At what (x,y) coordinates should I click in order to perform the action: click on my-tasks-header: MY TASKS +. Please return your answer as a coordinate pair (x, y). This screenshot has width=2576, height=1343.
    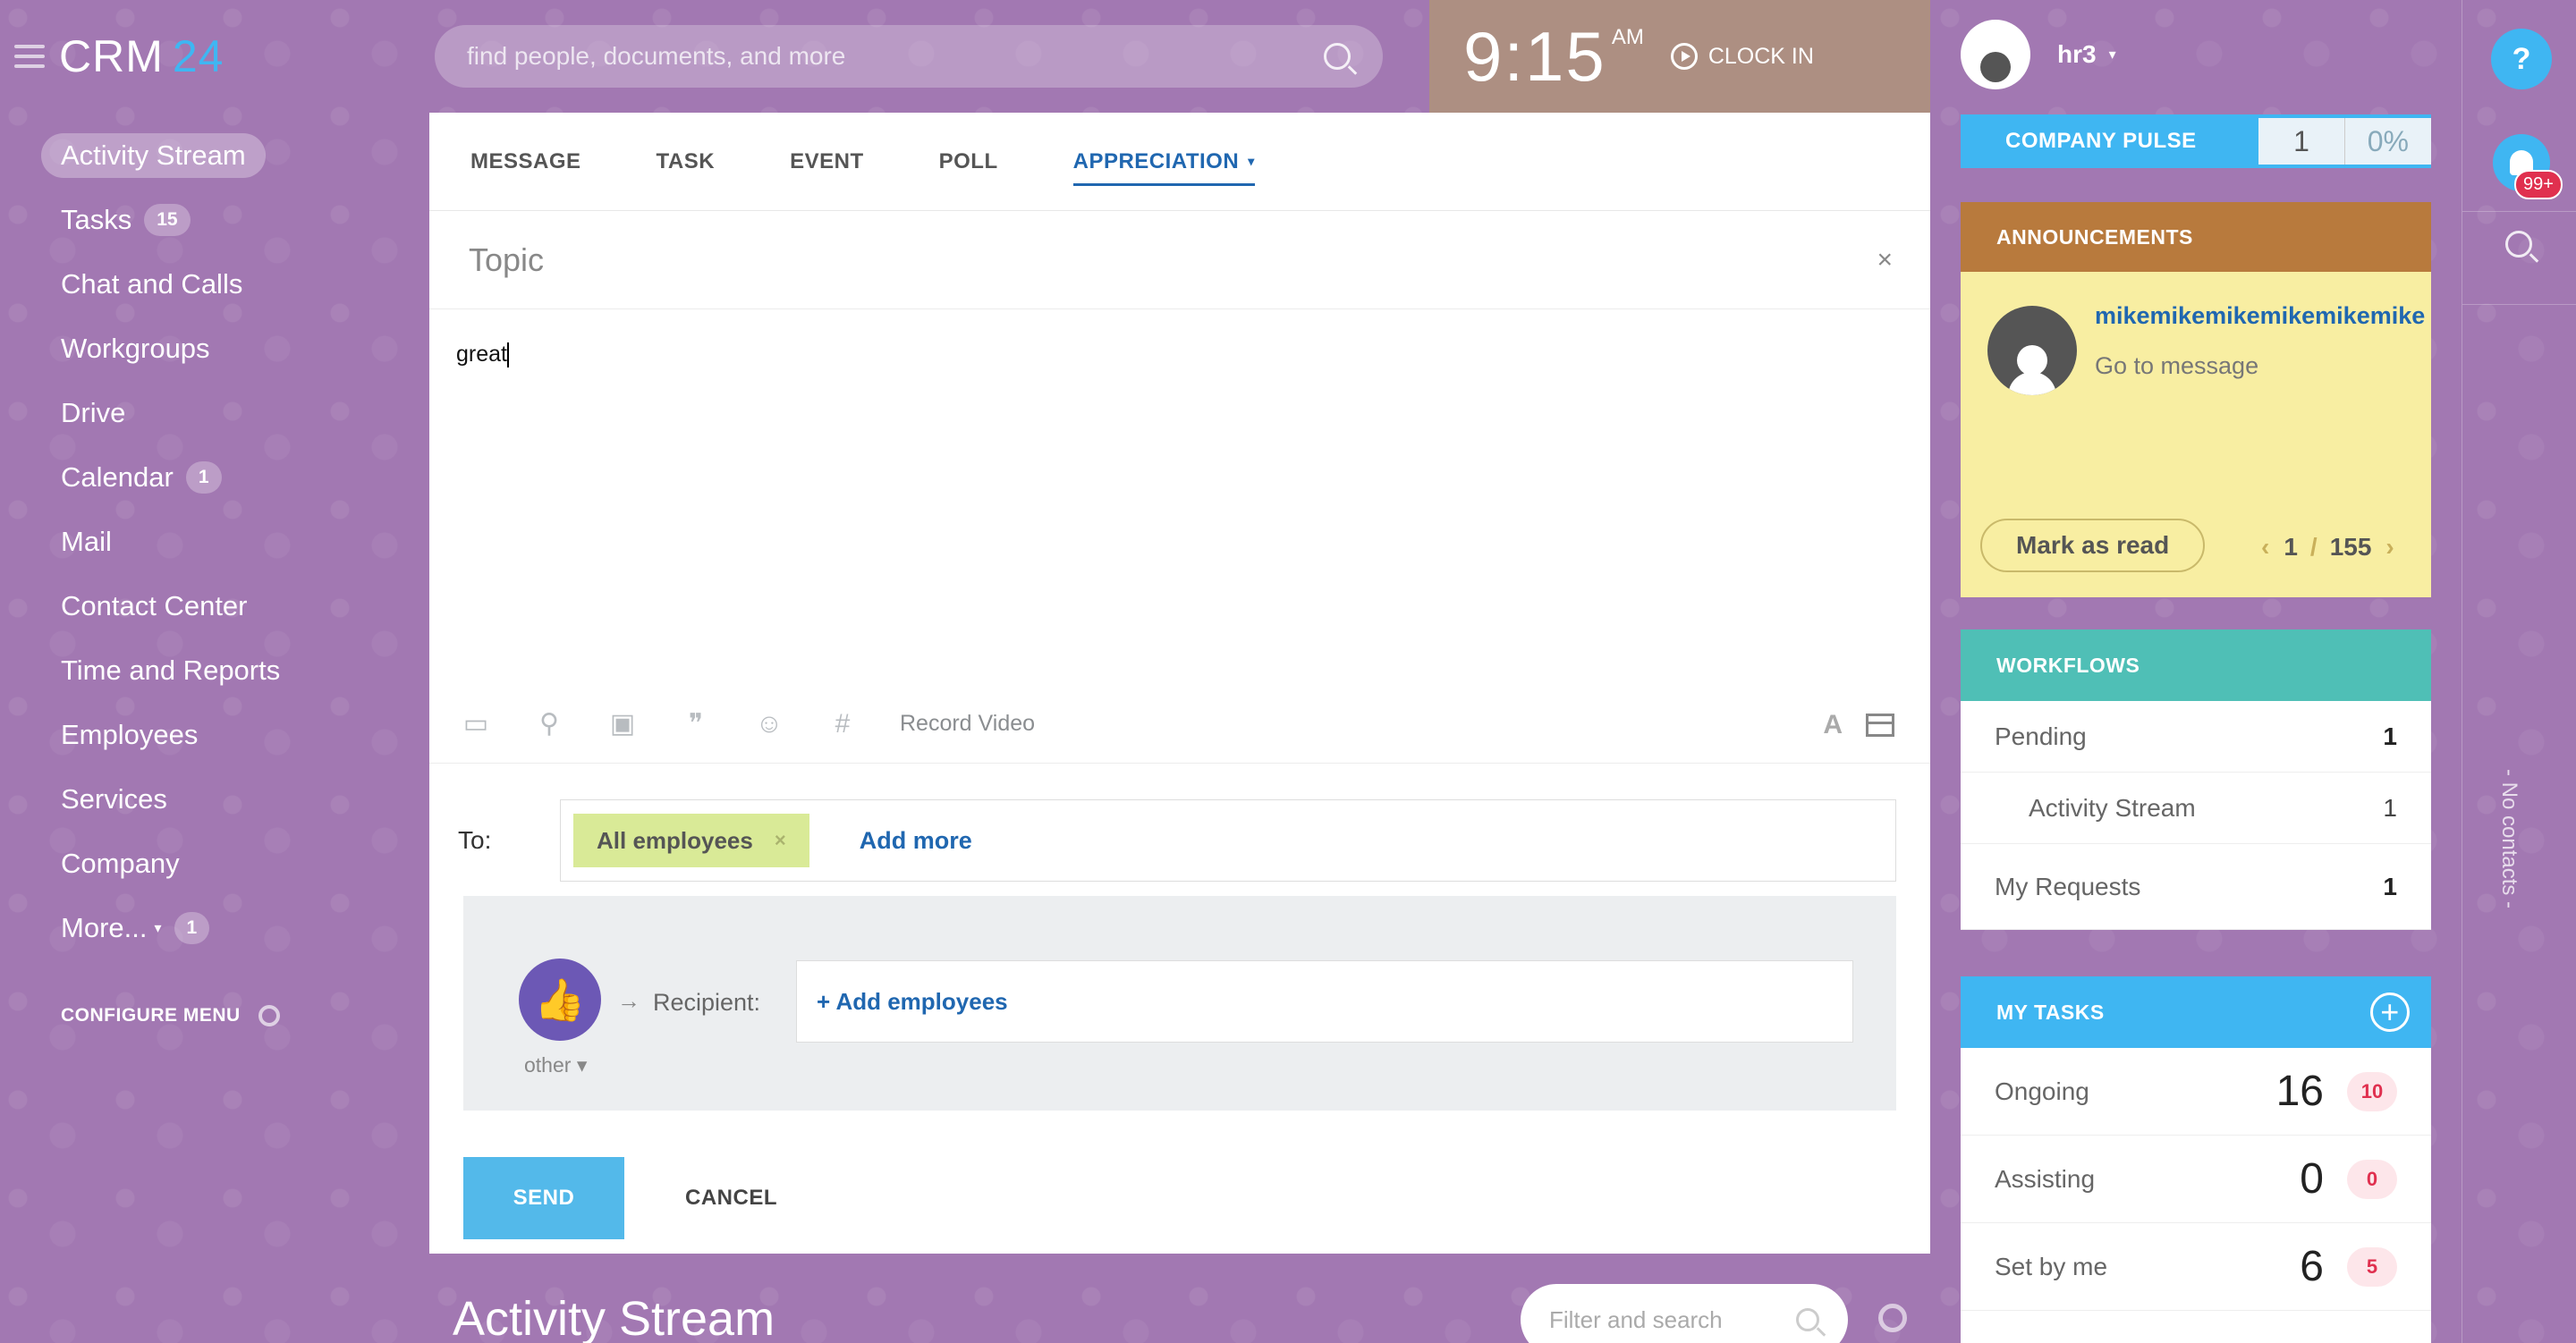
    Looking at the image, I should click on (2196, 1012).